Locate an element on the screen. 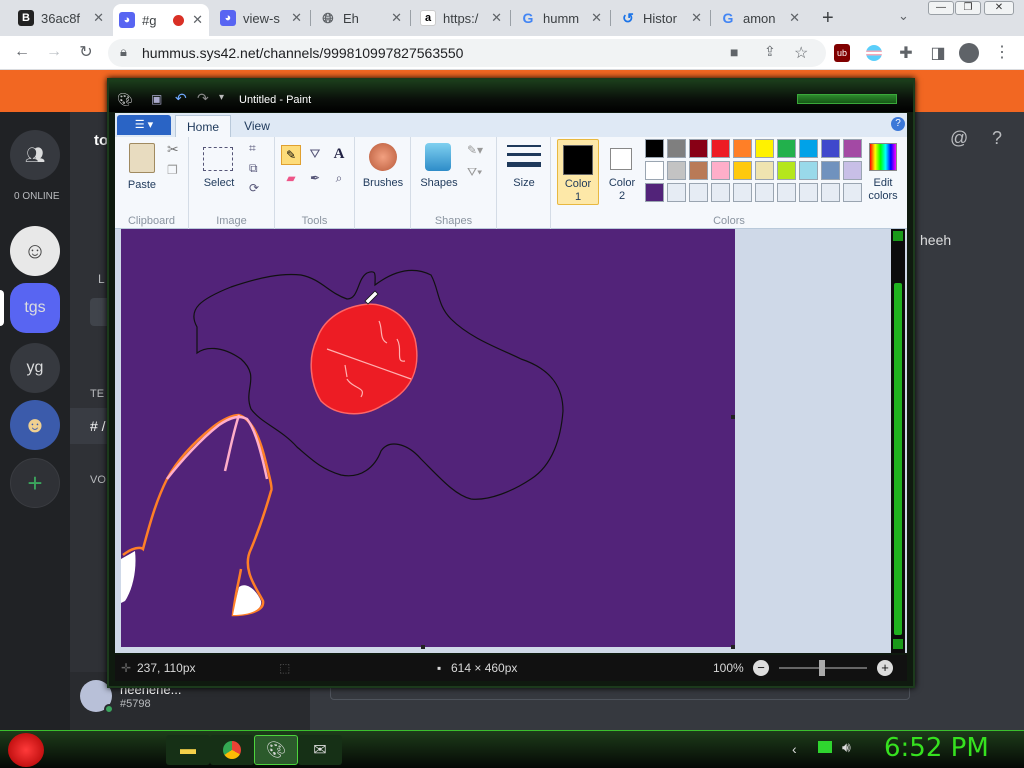  scroll-down-arrow-icon is located at coordinates (898, 644).